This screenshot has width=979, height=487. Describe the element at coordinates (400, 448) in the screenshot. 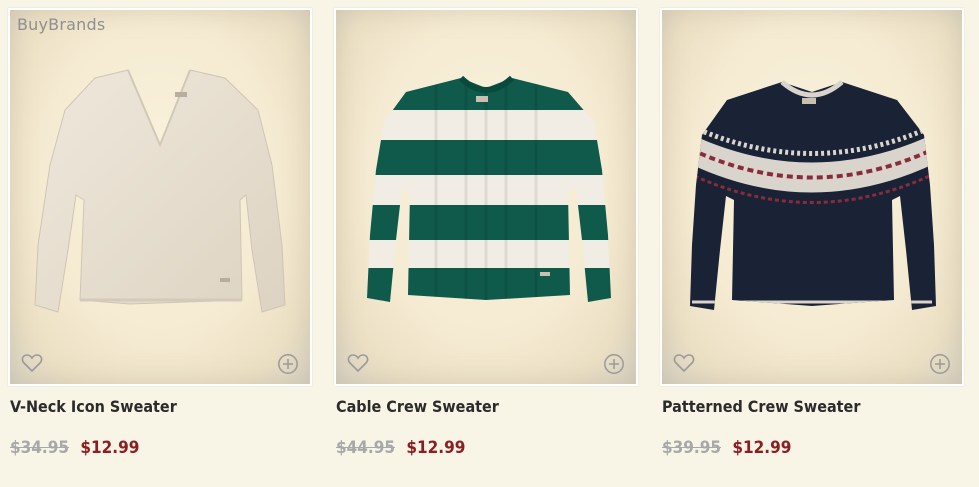

I see `product-price: $44.95 $12.99` at that location.